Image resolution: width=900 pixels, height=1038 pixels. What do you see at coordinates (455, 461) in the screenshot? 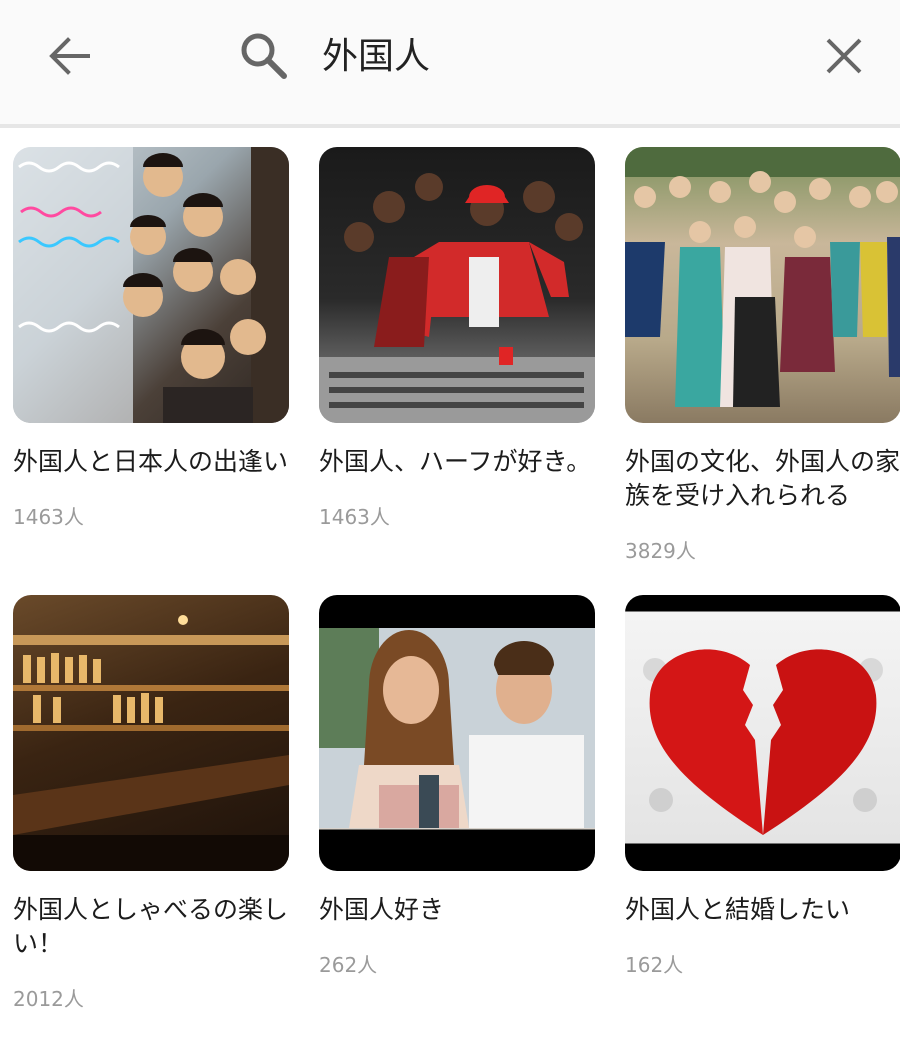
I see `result-title: 外国人、ハーフが好き。` at bounding box center [455, 461].